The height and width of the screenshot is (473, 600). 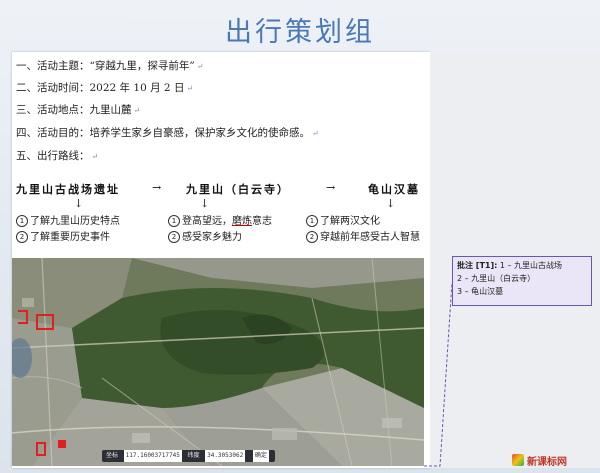 I want to click on doc-line-theme: 一、活动主题：“穿越九里，探寻前年” ↵, so click(x=109, y=65).